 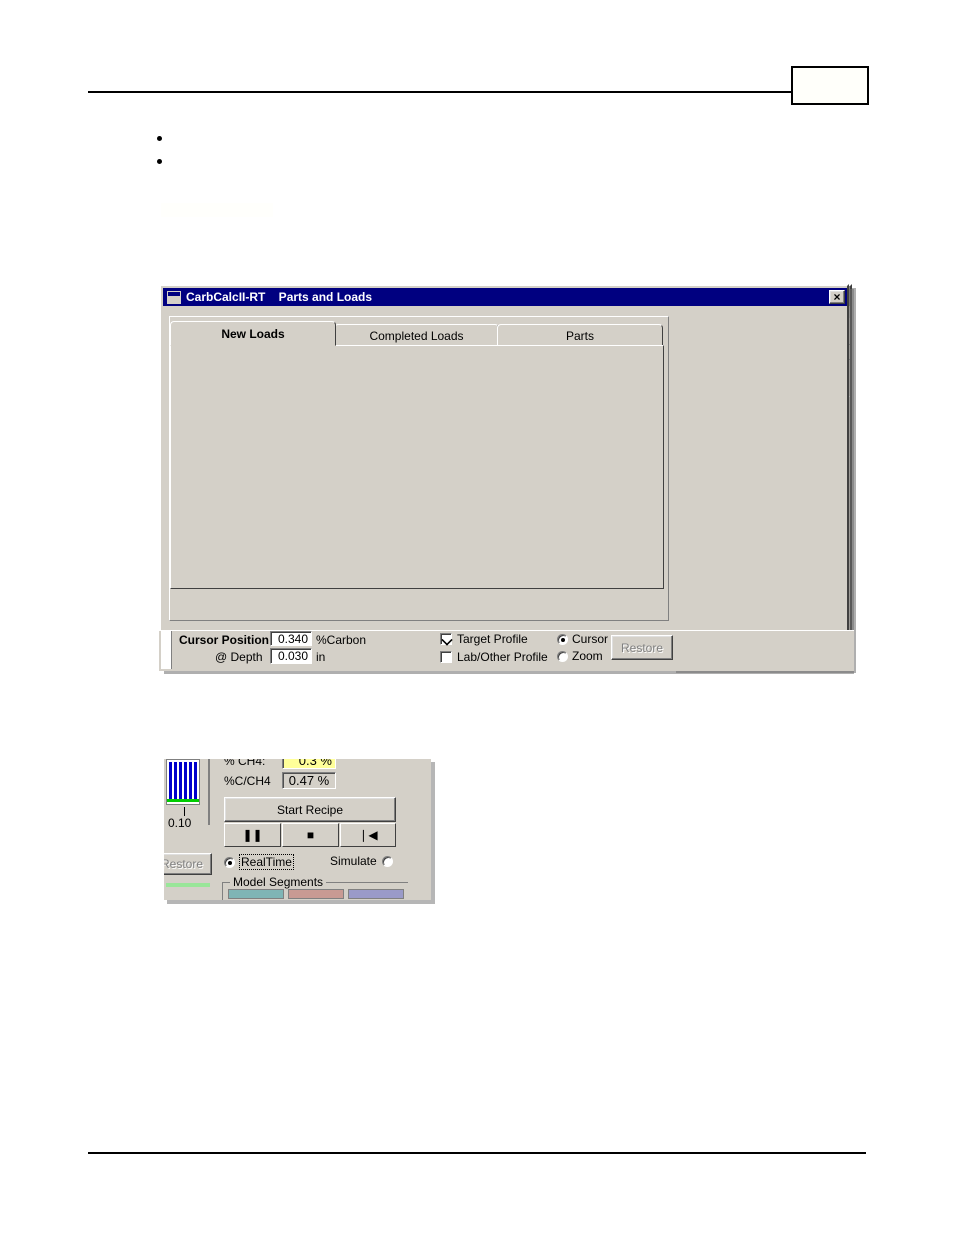 I want to click on cursor-position-unit: %Carbon, so click(x=341, y=640).